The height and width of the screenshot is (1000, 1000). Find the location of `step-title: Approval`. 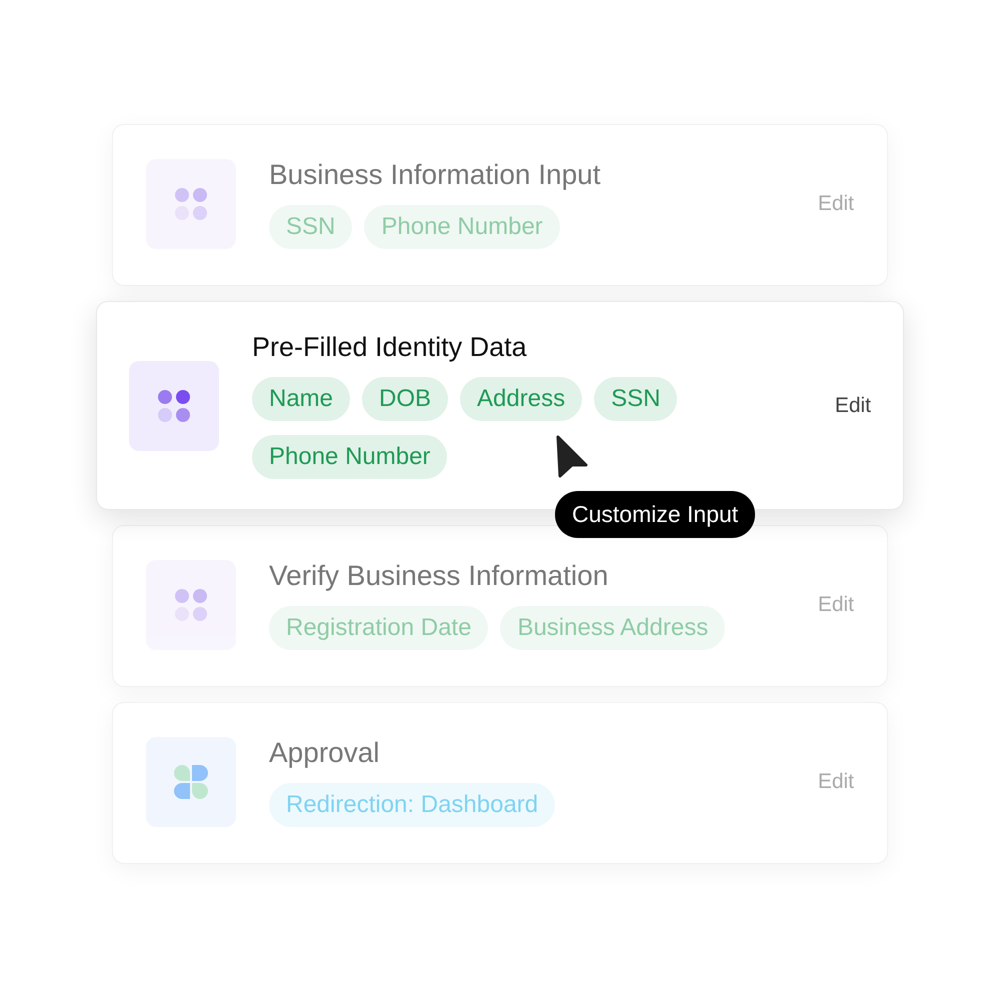

step-title: Approval is located at coordinates (325, 753).